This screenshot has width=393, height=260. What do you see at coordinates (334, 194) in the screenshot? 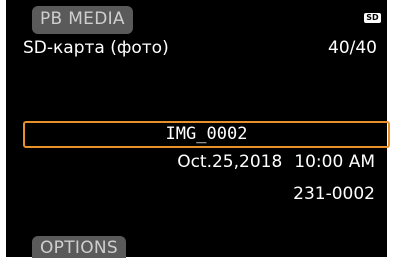
I see `folder-file-number: 231-0002` at bounding box center [334, 194].